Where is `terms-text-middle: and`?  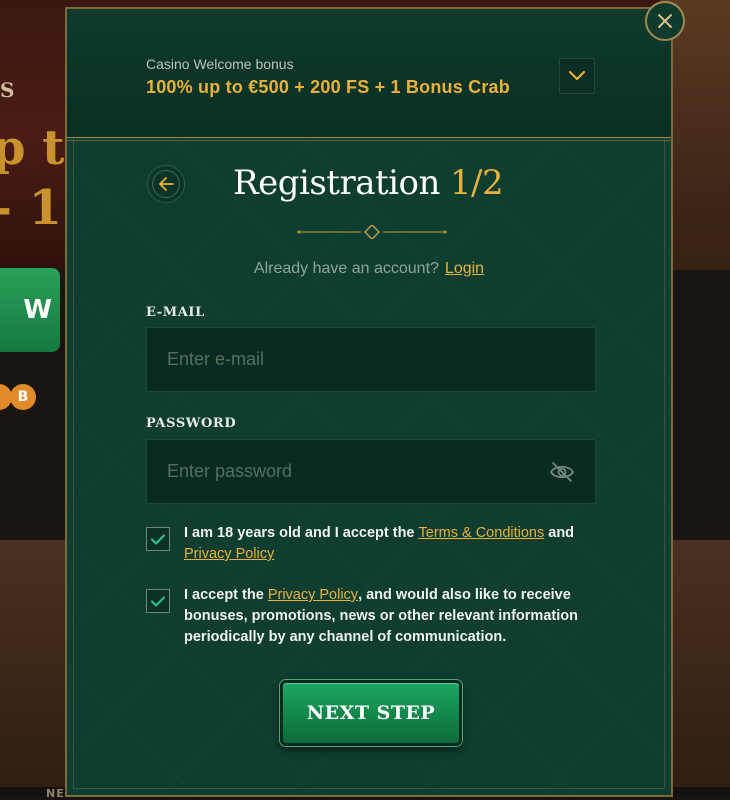
terms-text-middle: and is located at coordinates (559, 533).